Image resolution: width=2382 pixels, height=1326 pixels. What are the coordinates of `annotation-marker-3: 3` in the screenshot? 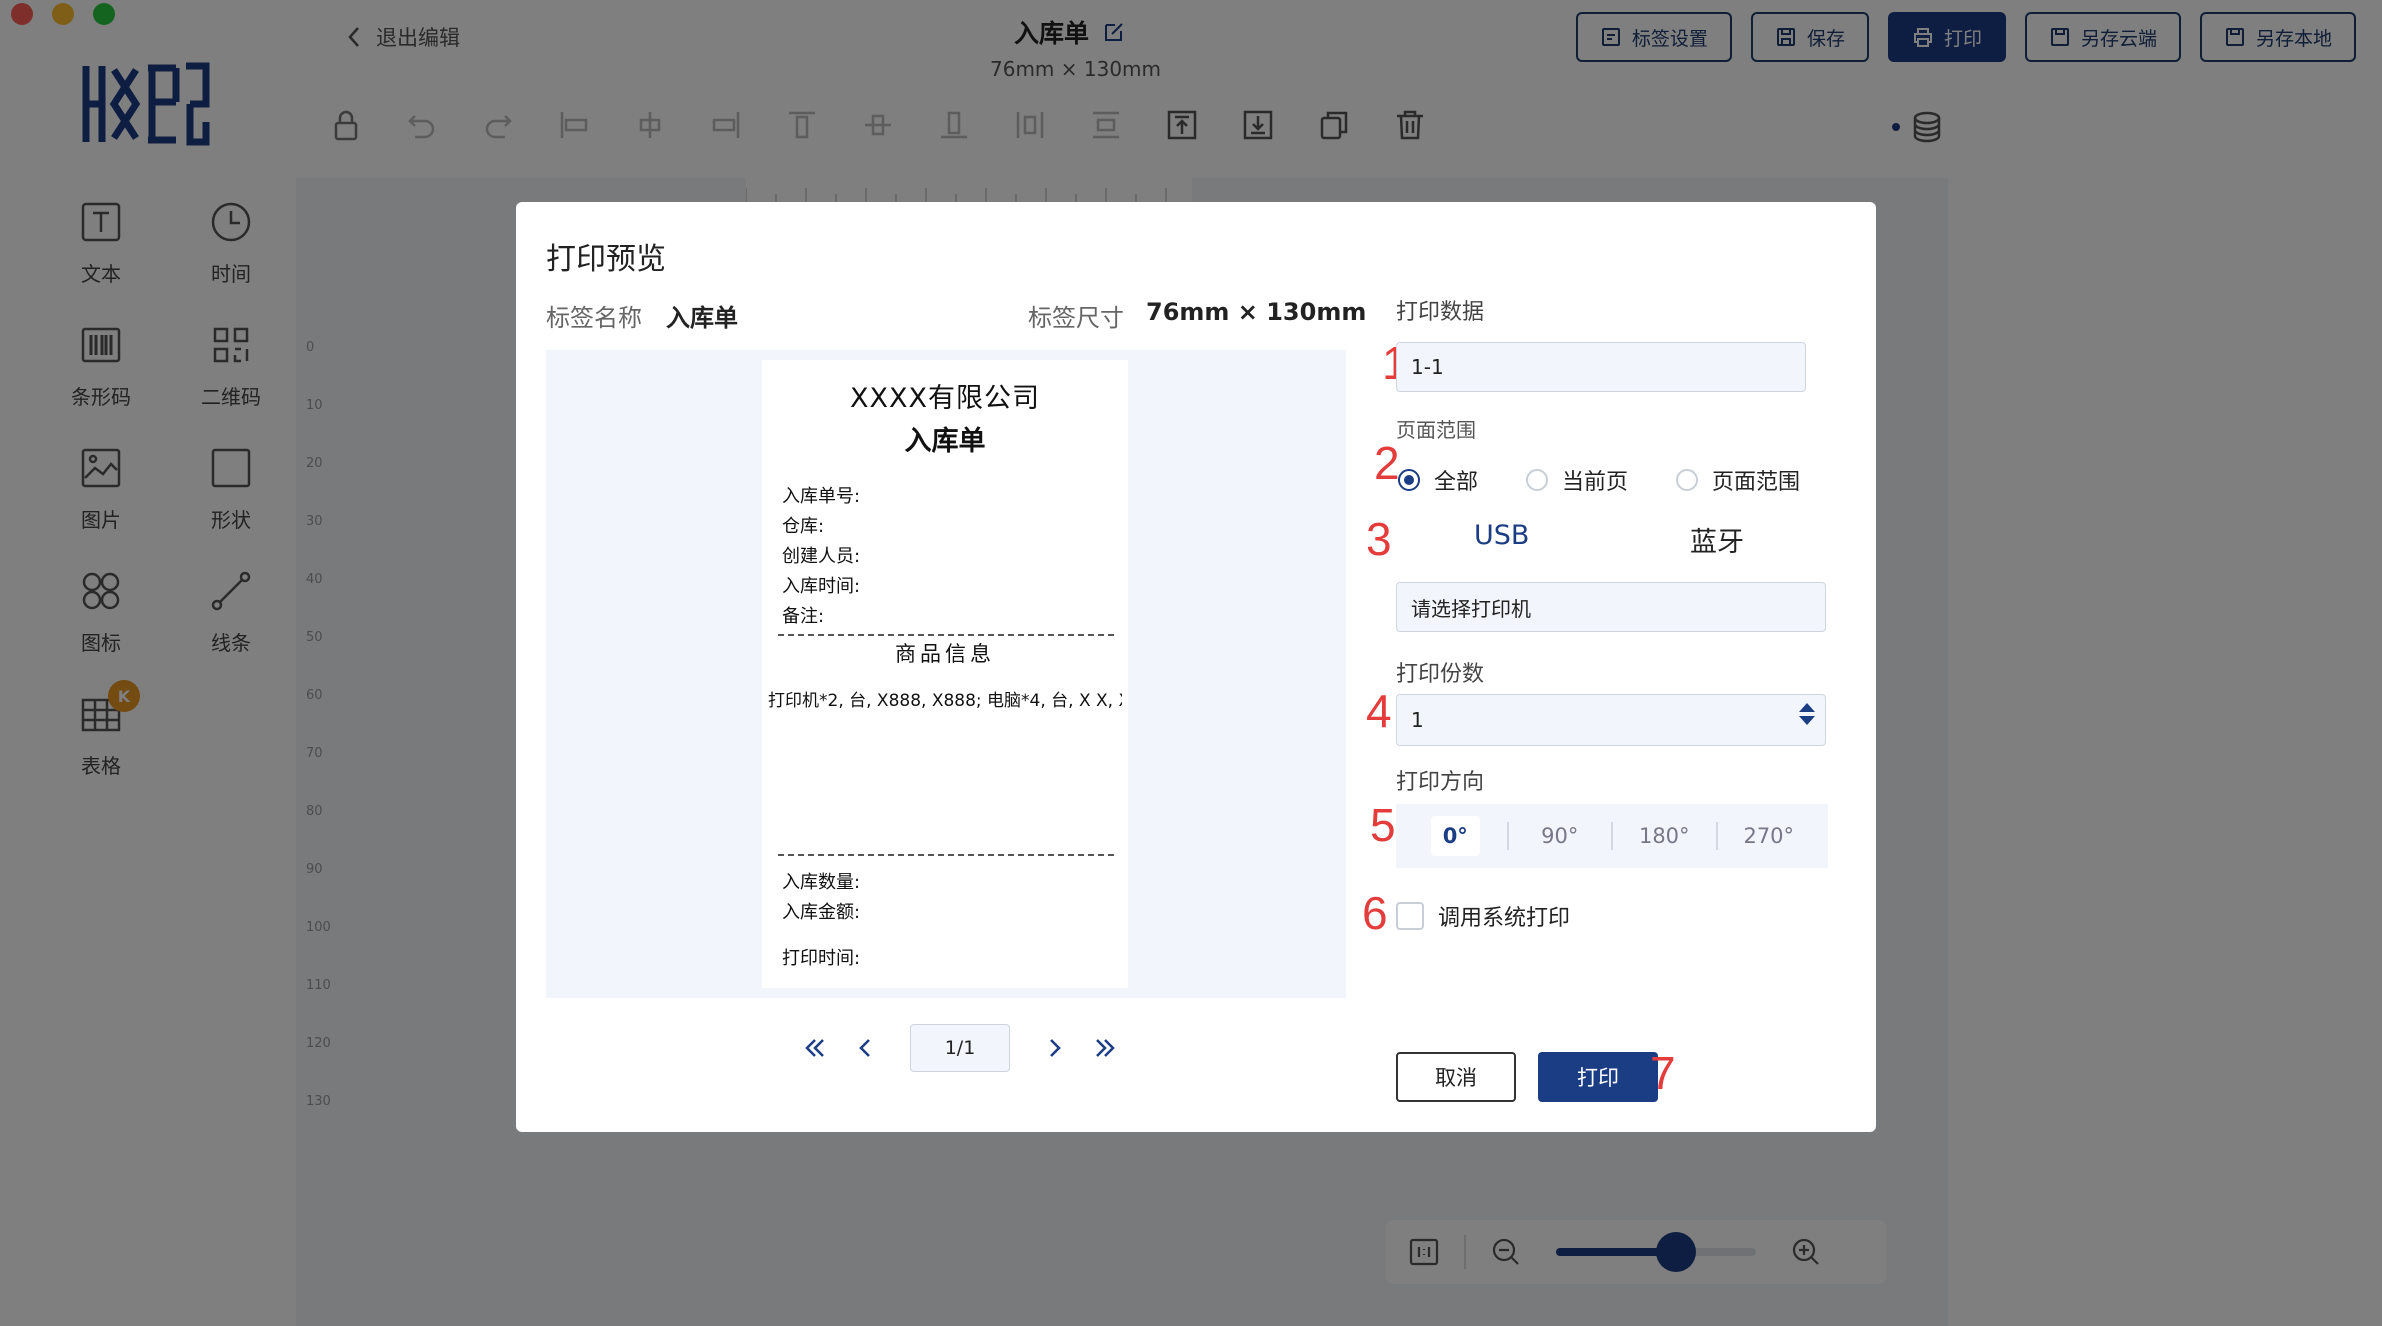 It's located at (1379, 539).